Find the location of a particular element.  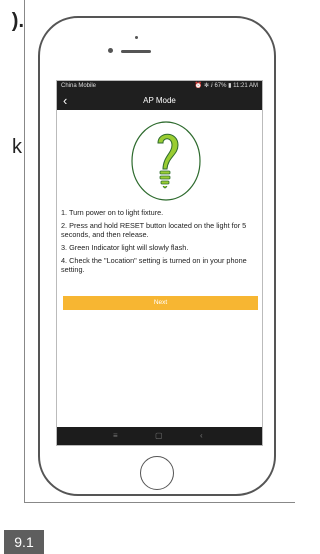

app-header: ‹ AP Mode is located at coordinates (159, 101).